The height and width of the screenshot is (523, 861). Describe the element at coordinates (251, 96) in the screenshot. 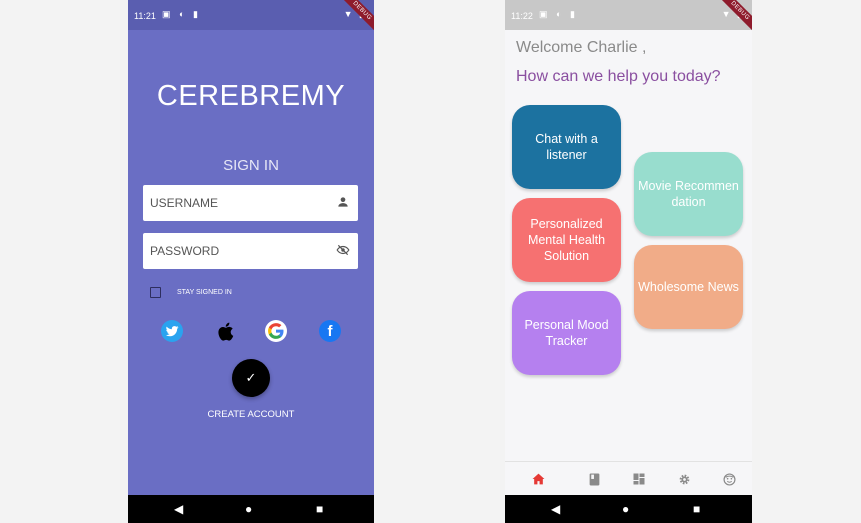

I see `app-title: CEREBREMY` at that location.